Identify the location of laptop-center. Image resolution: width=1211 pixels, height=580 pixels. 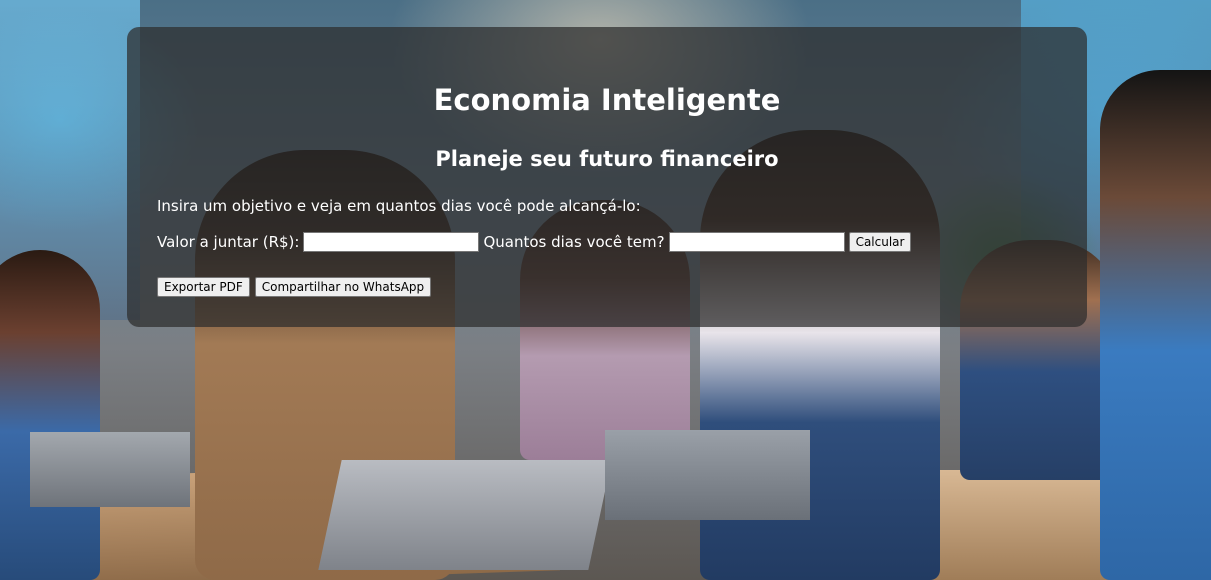
(465, 515).